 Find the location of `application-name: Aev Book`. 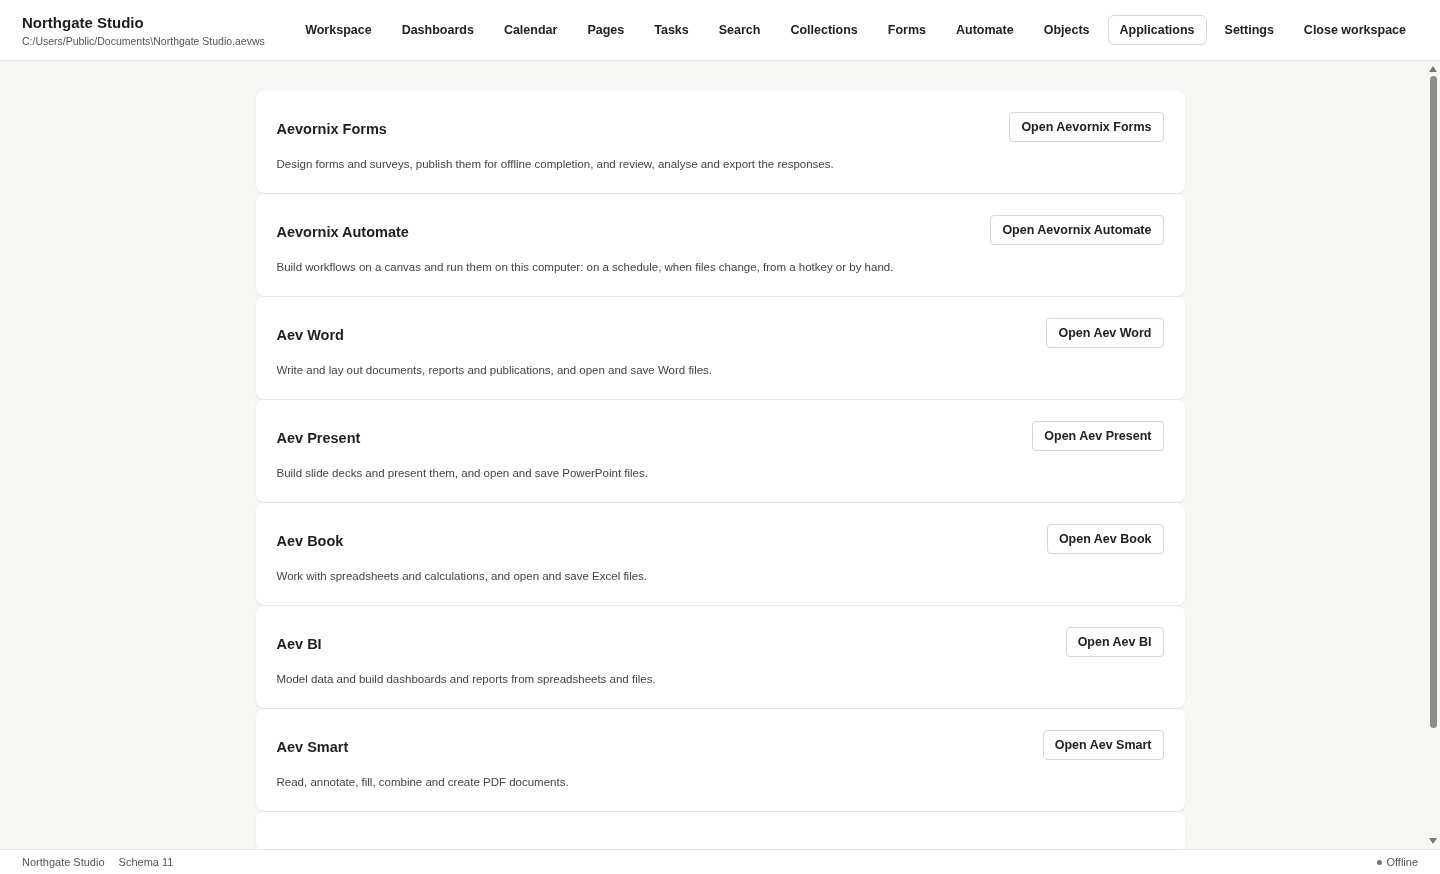

application-name: Aev Book is located at coordinates (310, 541).